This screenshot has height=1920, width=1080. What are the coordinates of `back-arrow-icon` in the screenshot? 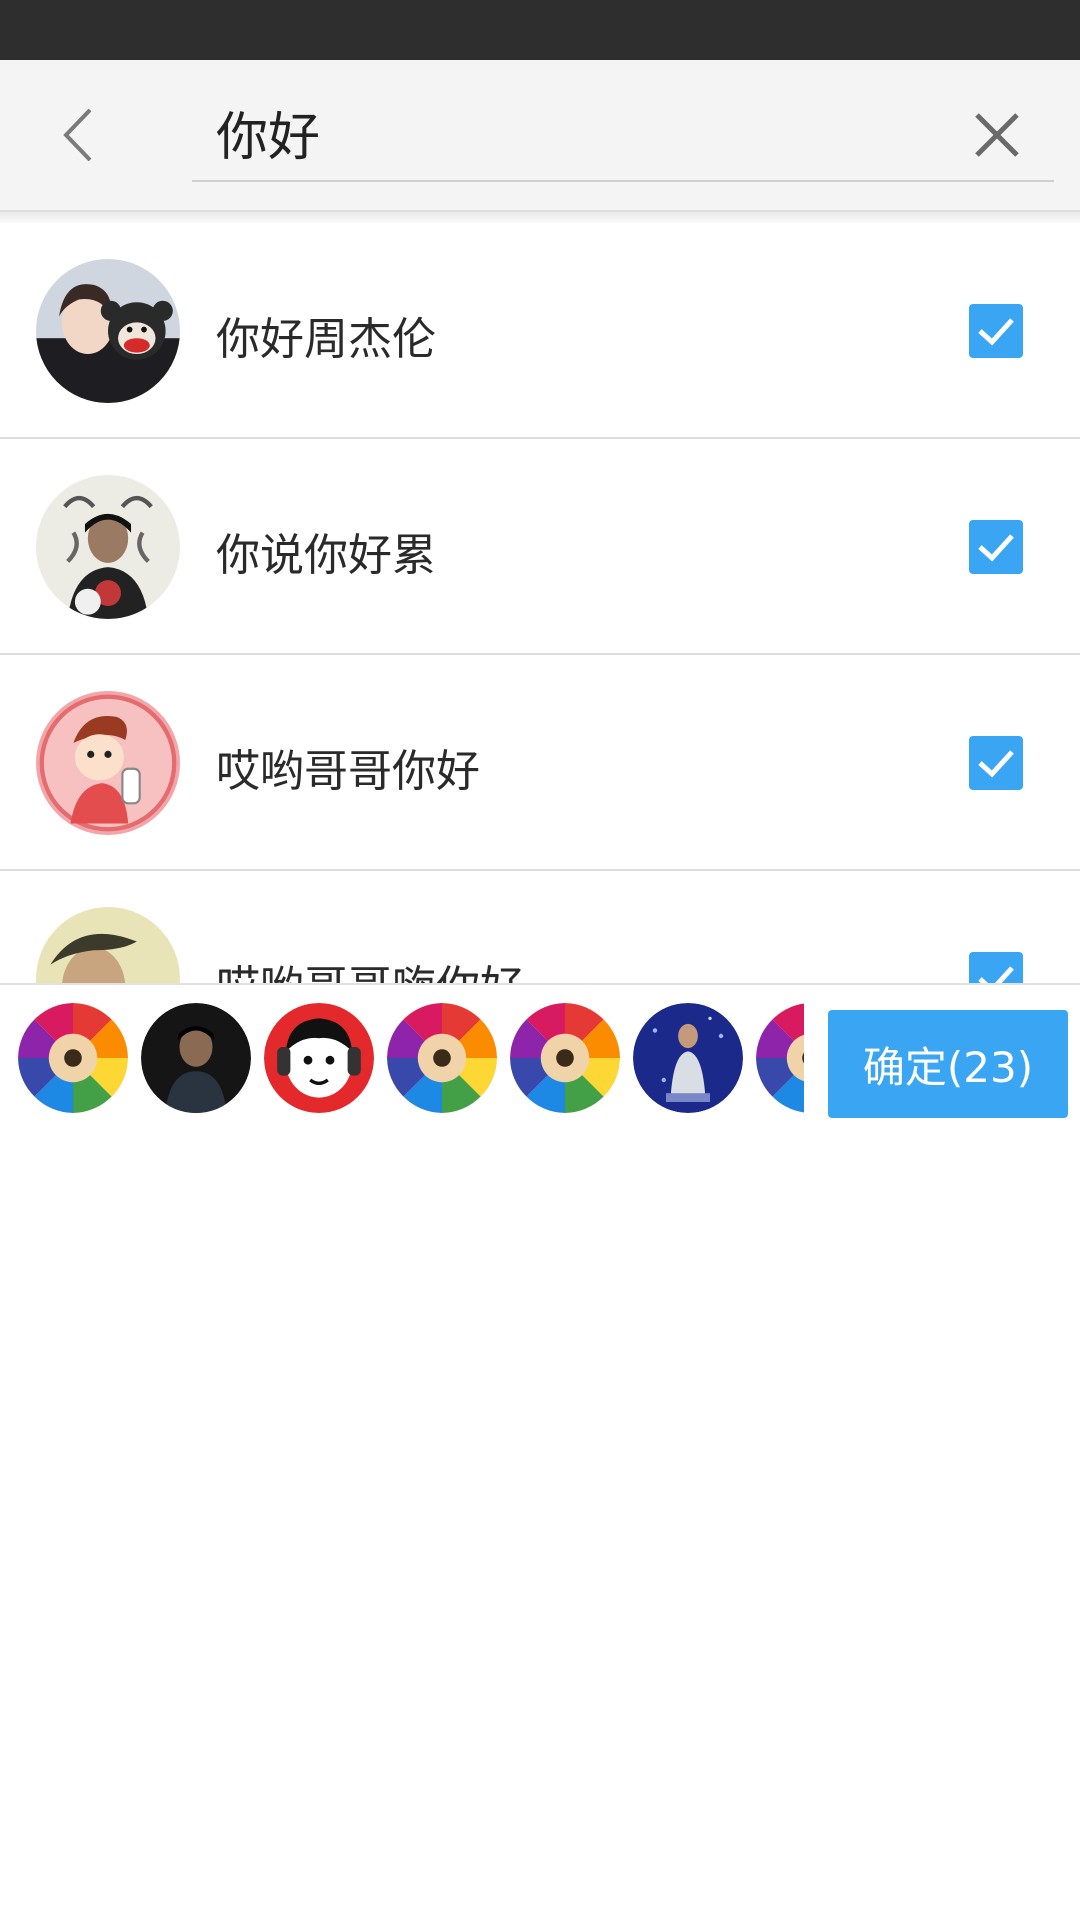 It's located at (77, 135).